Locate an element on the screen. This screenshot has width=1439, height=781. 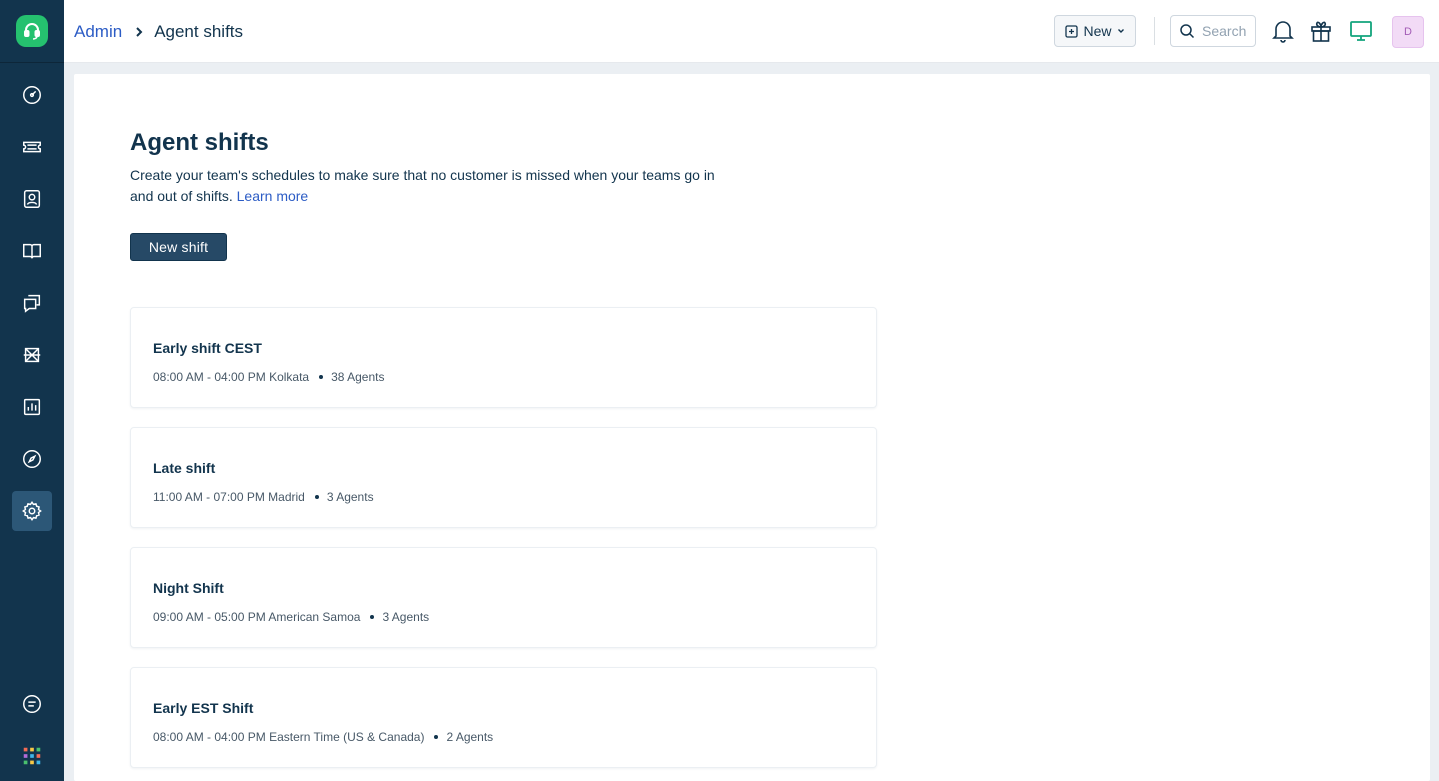
chat-bubbles-icon is located at coordinates (32, 303).